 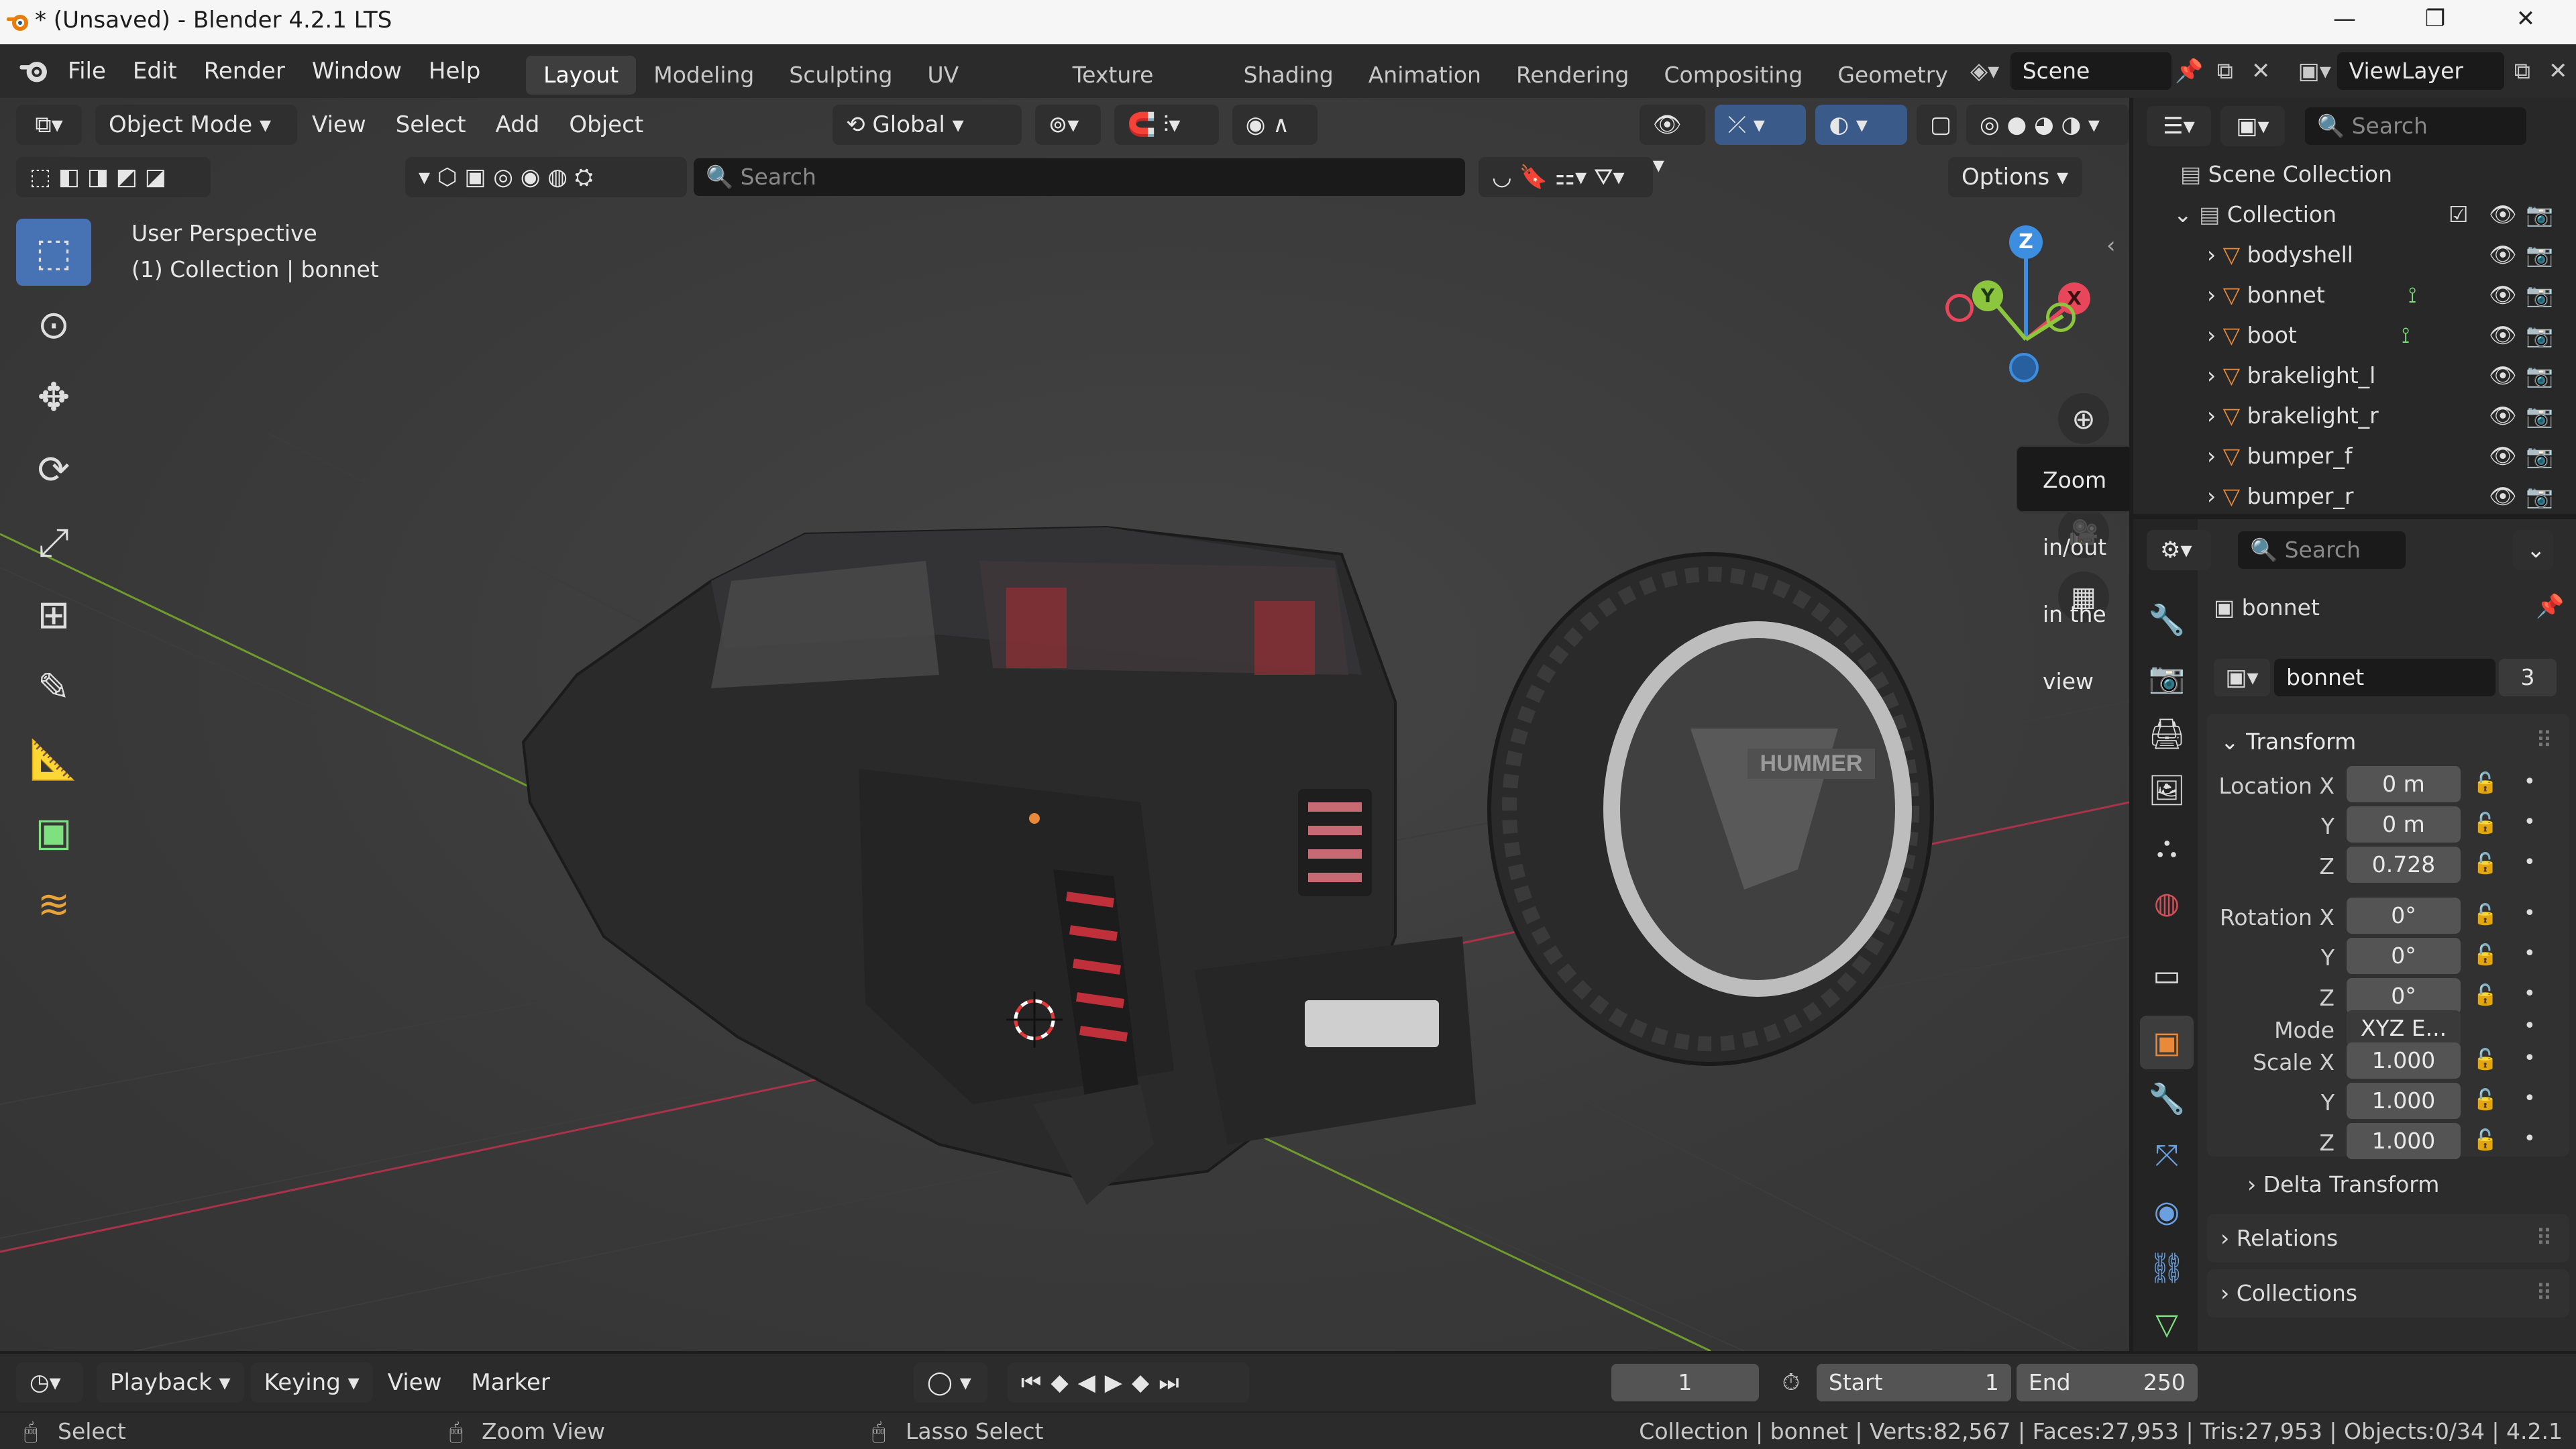 What do you see at coordinates (2539, 215) in the screenshot?
I see `collection-render-icon: 📷` at bounding box center [2539, 215].